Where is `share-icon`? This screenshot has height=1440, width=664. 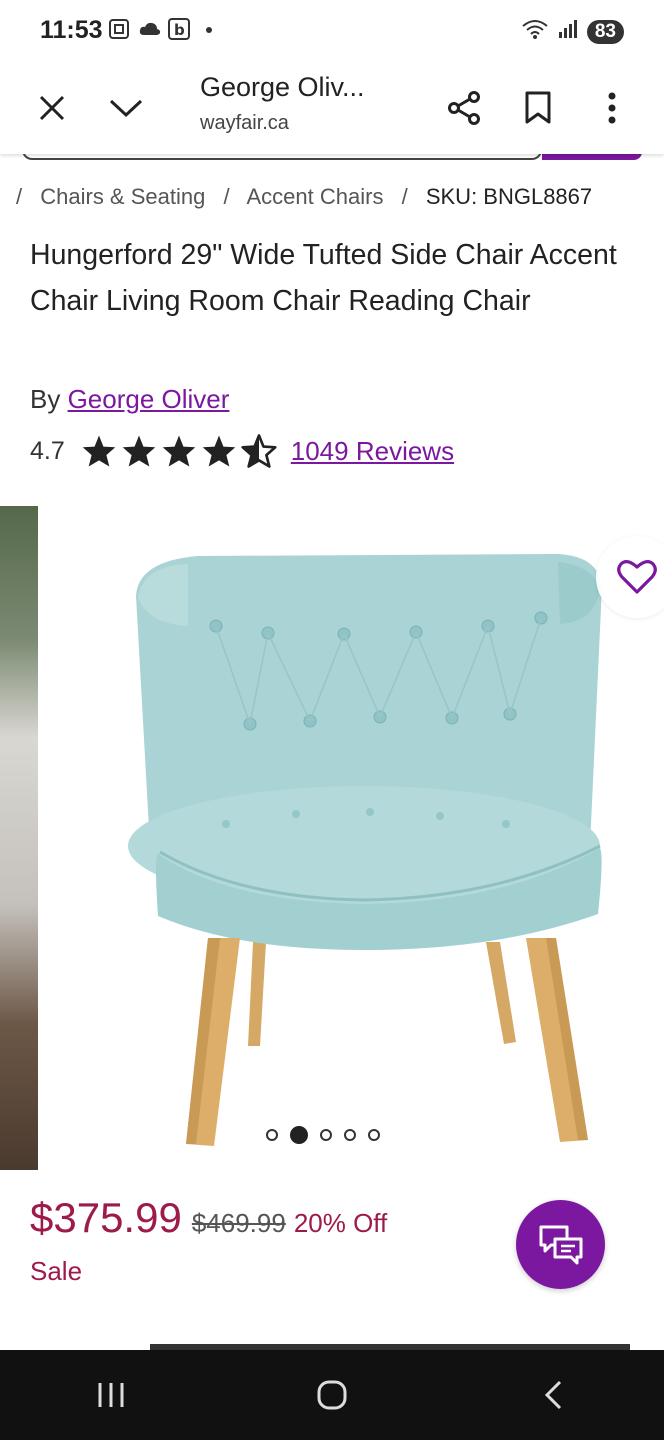
share-icon is located at coordinates (464, 108).